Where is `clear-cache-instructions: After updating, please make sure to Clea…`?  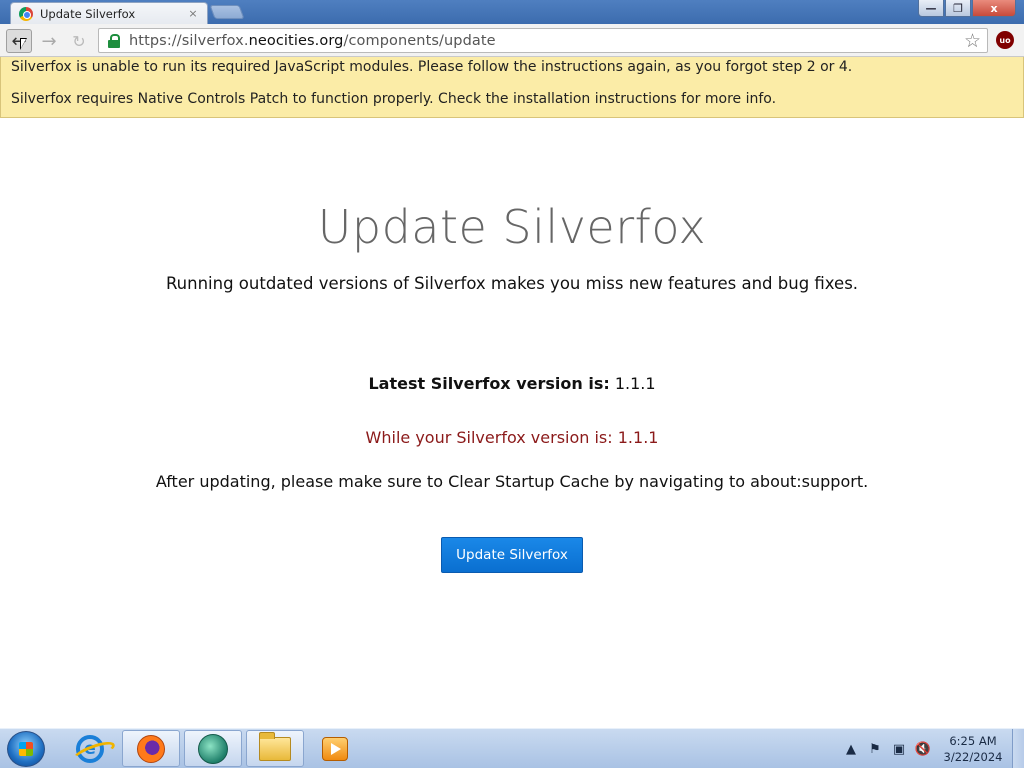
clear-cache-instructions: After updating, please make sure to Clea… is located at coordinates (512, 481).